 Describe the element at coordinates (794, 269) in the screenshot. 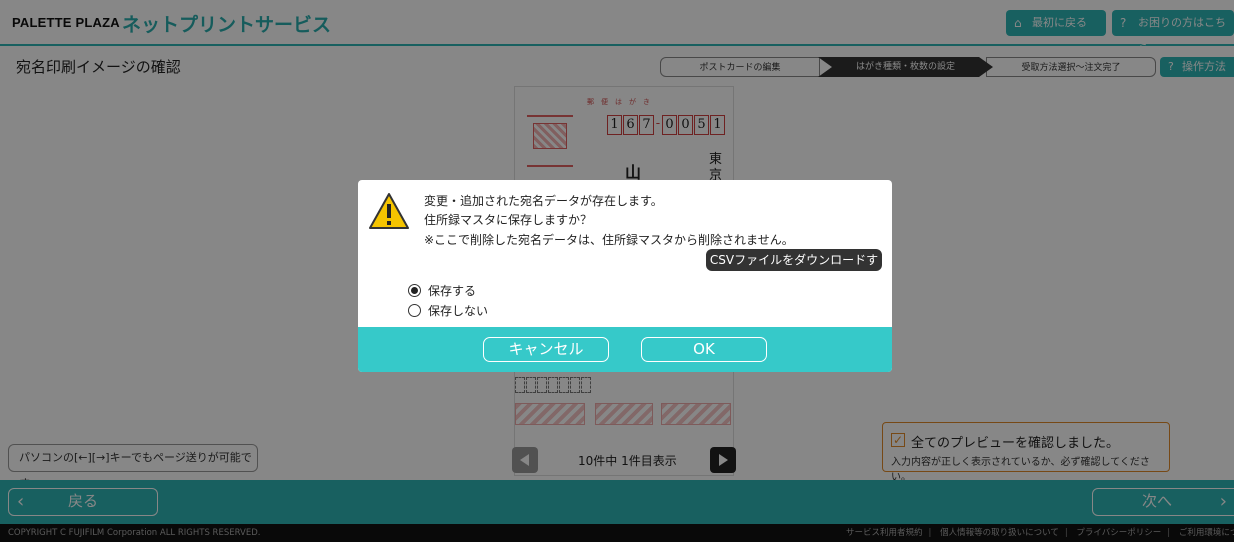

I see `csv-download-button: CSVファイルをダウンロードする` at that location.